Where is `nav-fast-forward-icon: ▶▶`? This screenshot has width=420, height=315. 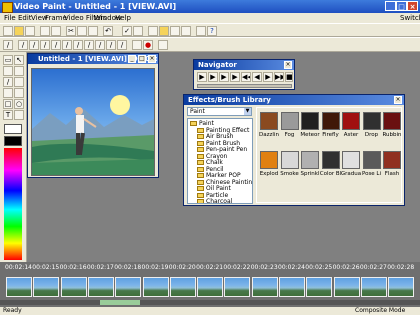 nav-fast-forward-icon: ▶▶ is located at coordinates (279, 77).